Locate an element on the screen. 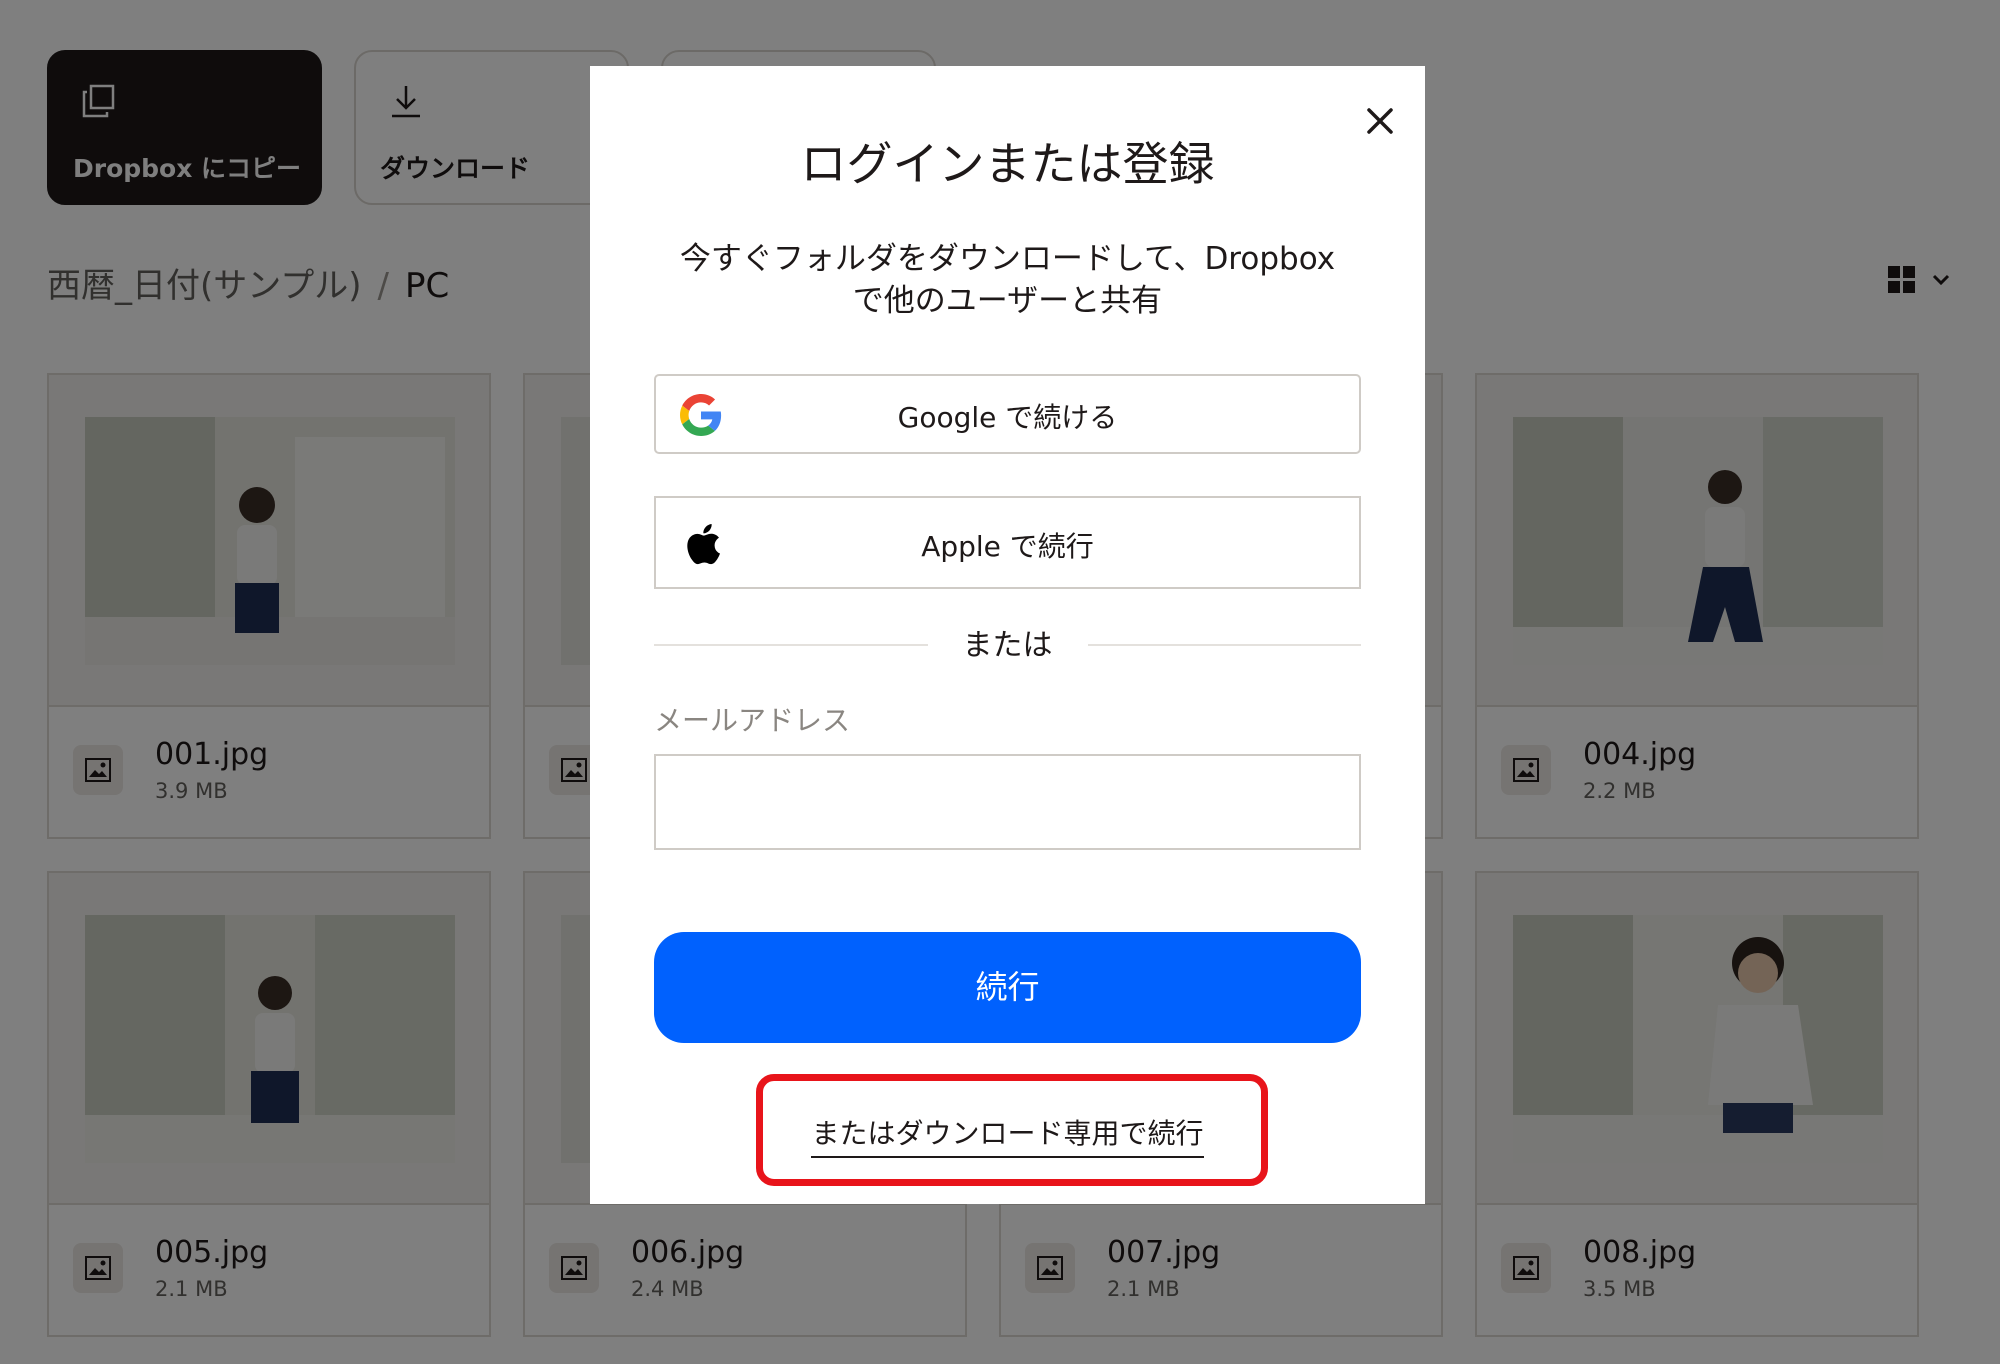 The image size is (2000, 1364). modal-title: ログインまたは登録 is located at coordinates (1007, 164).